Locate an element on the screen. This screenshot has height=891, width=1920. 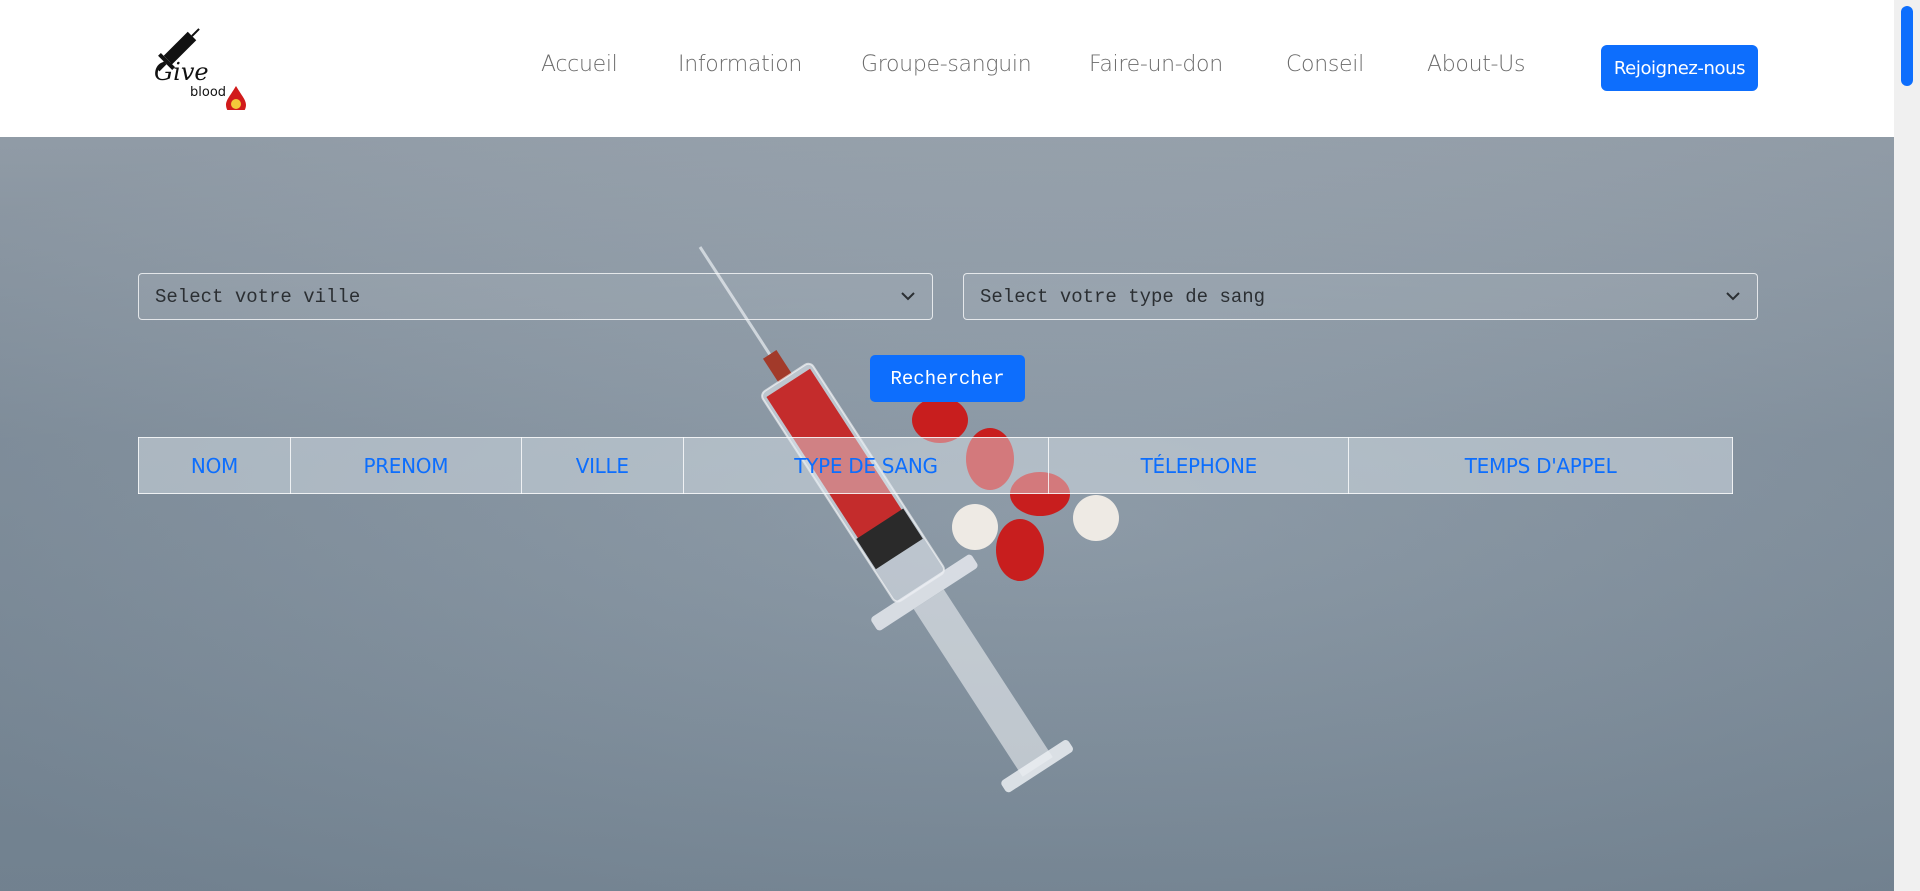
scrollbar-thumb is located at coordinates (1907, 46).